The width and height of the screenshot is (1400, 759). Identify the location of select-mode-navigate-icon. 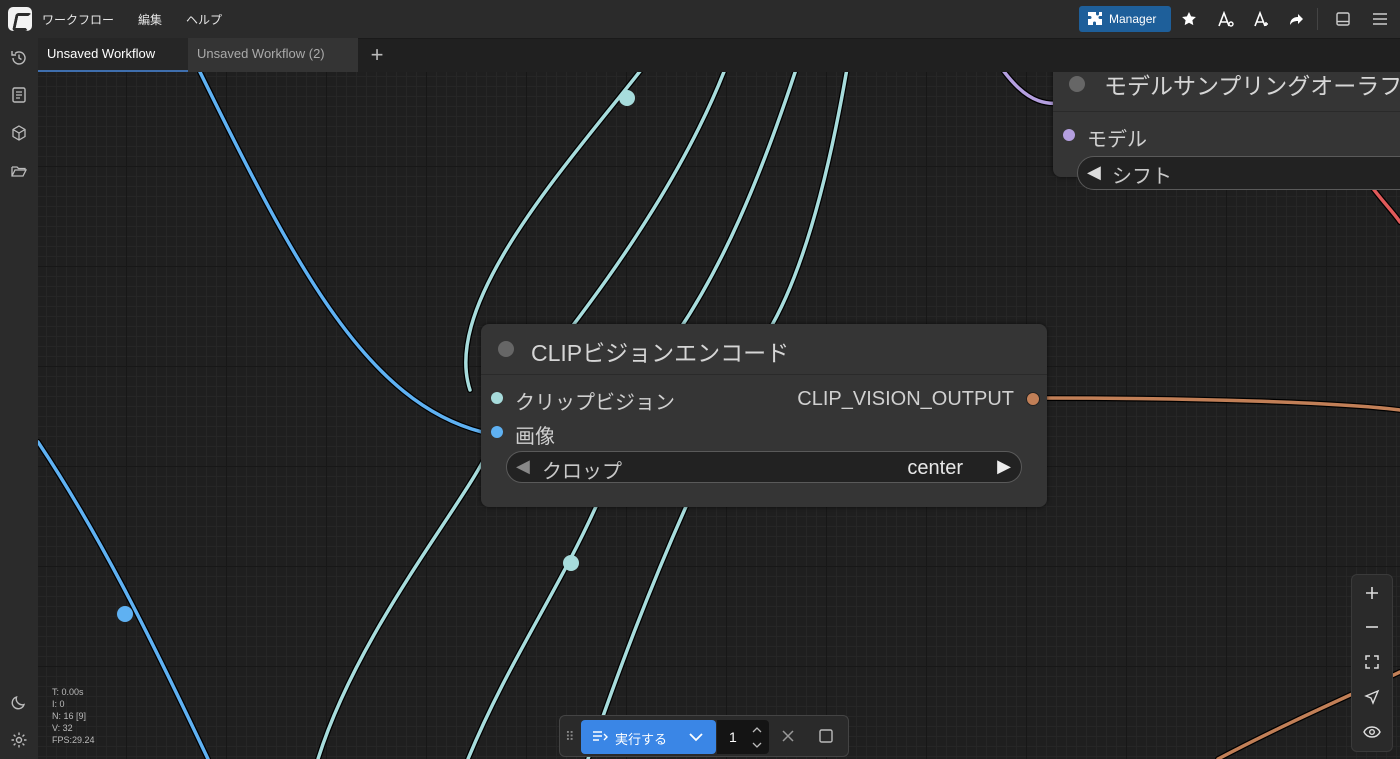
(1372, 697).